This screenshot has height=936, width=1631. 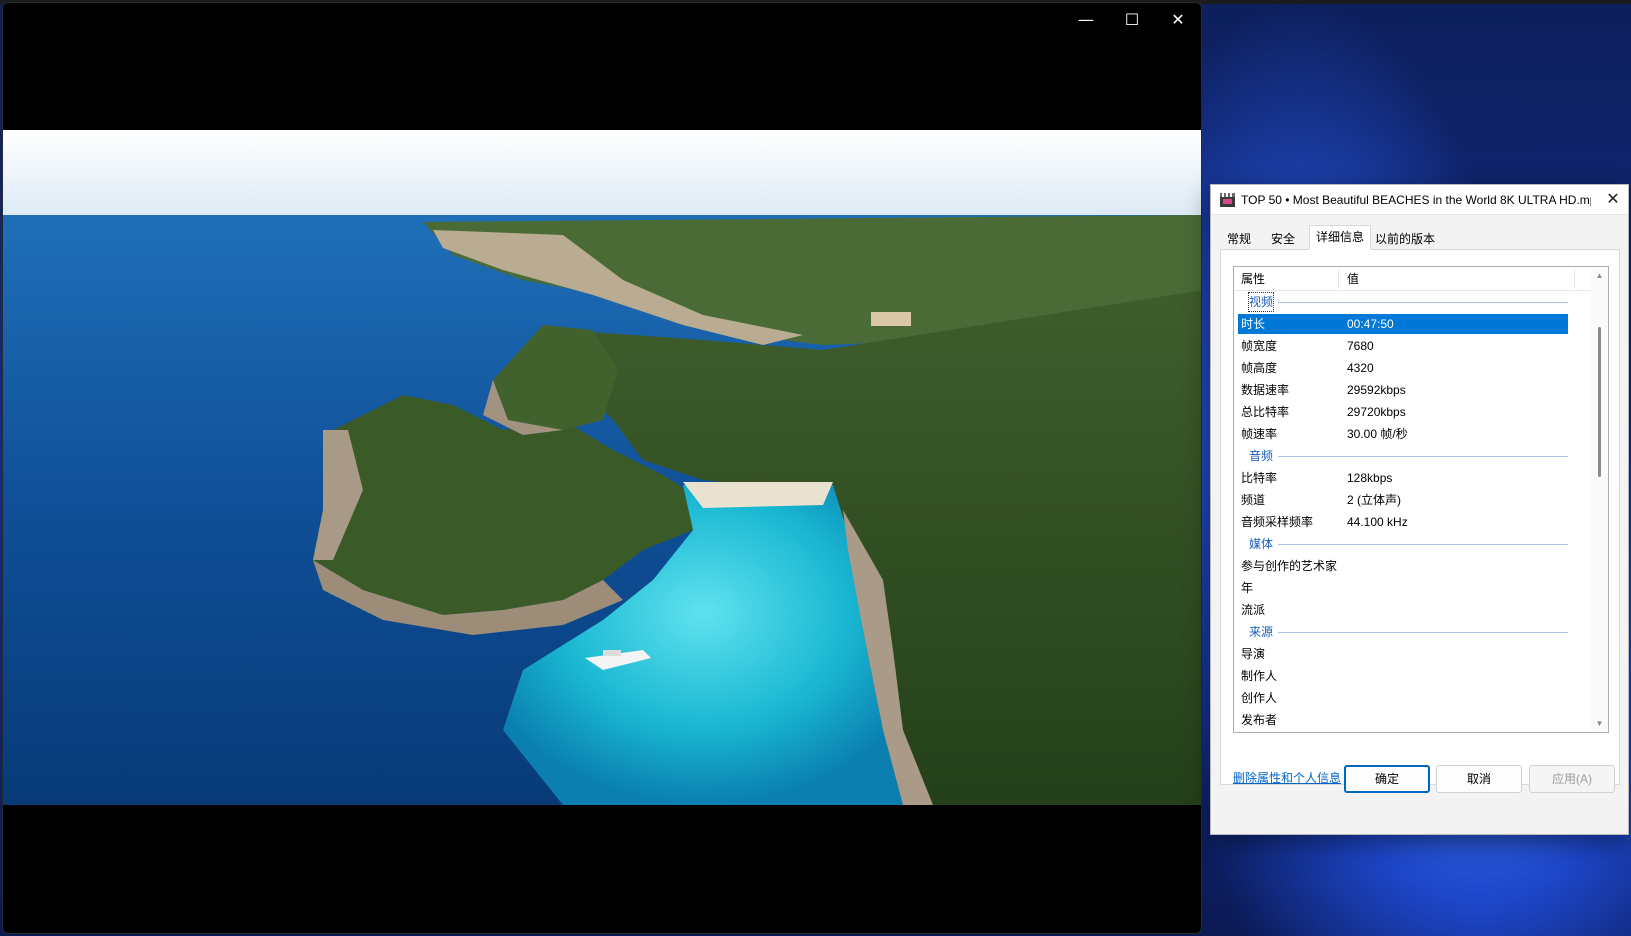 I want to click on selection-highlight, so click(x=1403, y=324).